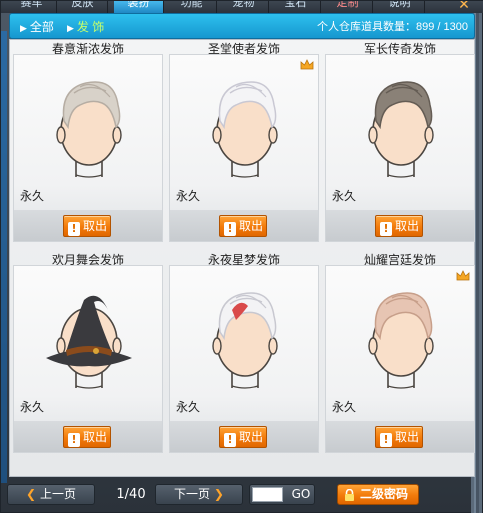  Describe the element at coordinates (4, 257) in the screenshot. I see `left-decor-strip` at that location.